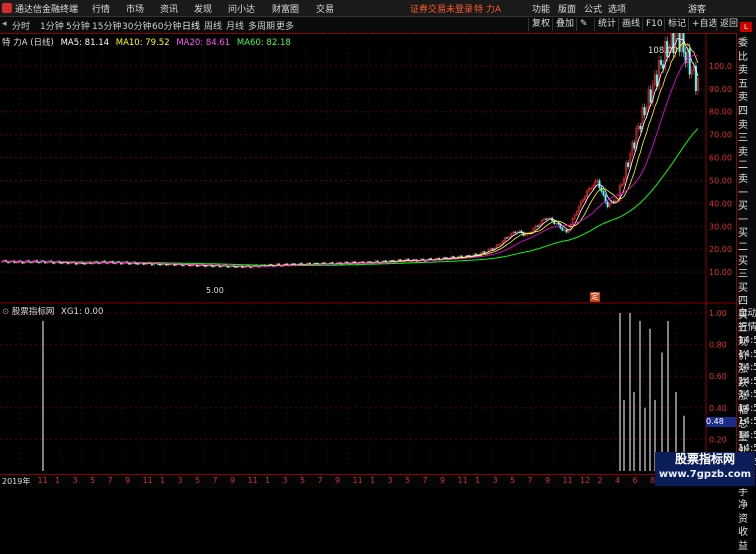 The width and height of the screenshot is (756, 554). Describe the element at coordinates (720, 249) in the screenshot. I see `y-tick-label: 20.00` at that location.